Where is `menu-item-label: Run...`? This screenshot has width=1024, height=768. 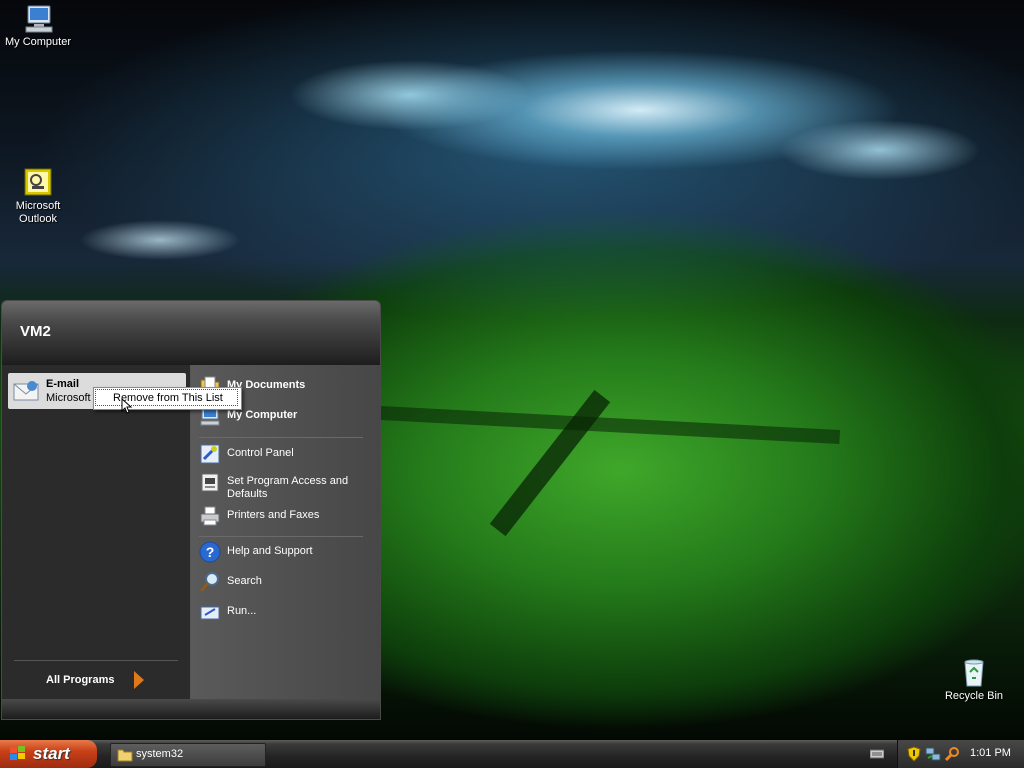 menu-item-label: Run... is located at coordinates (242, 611).